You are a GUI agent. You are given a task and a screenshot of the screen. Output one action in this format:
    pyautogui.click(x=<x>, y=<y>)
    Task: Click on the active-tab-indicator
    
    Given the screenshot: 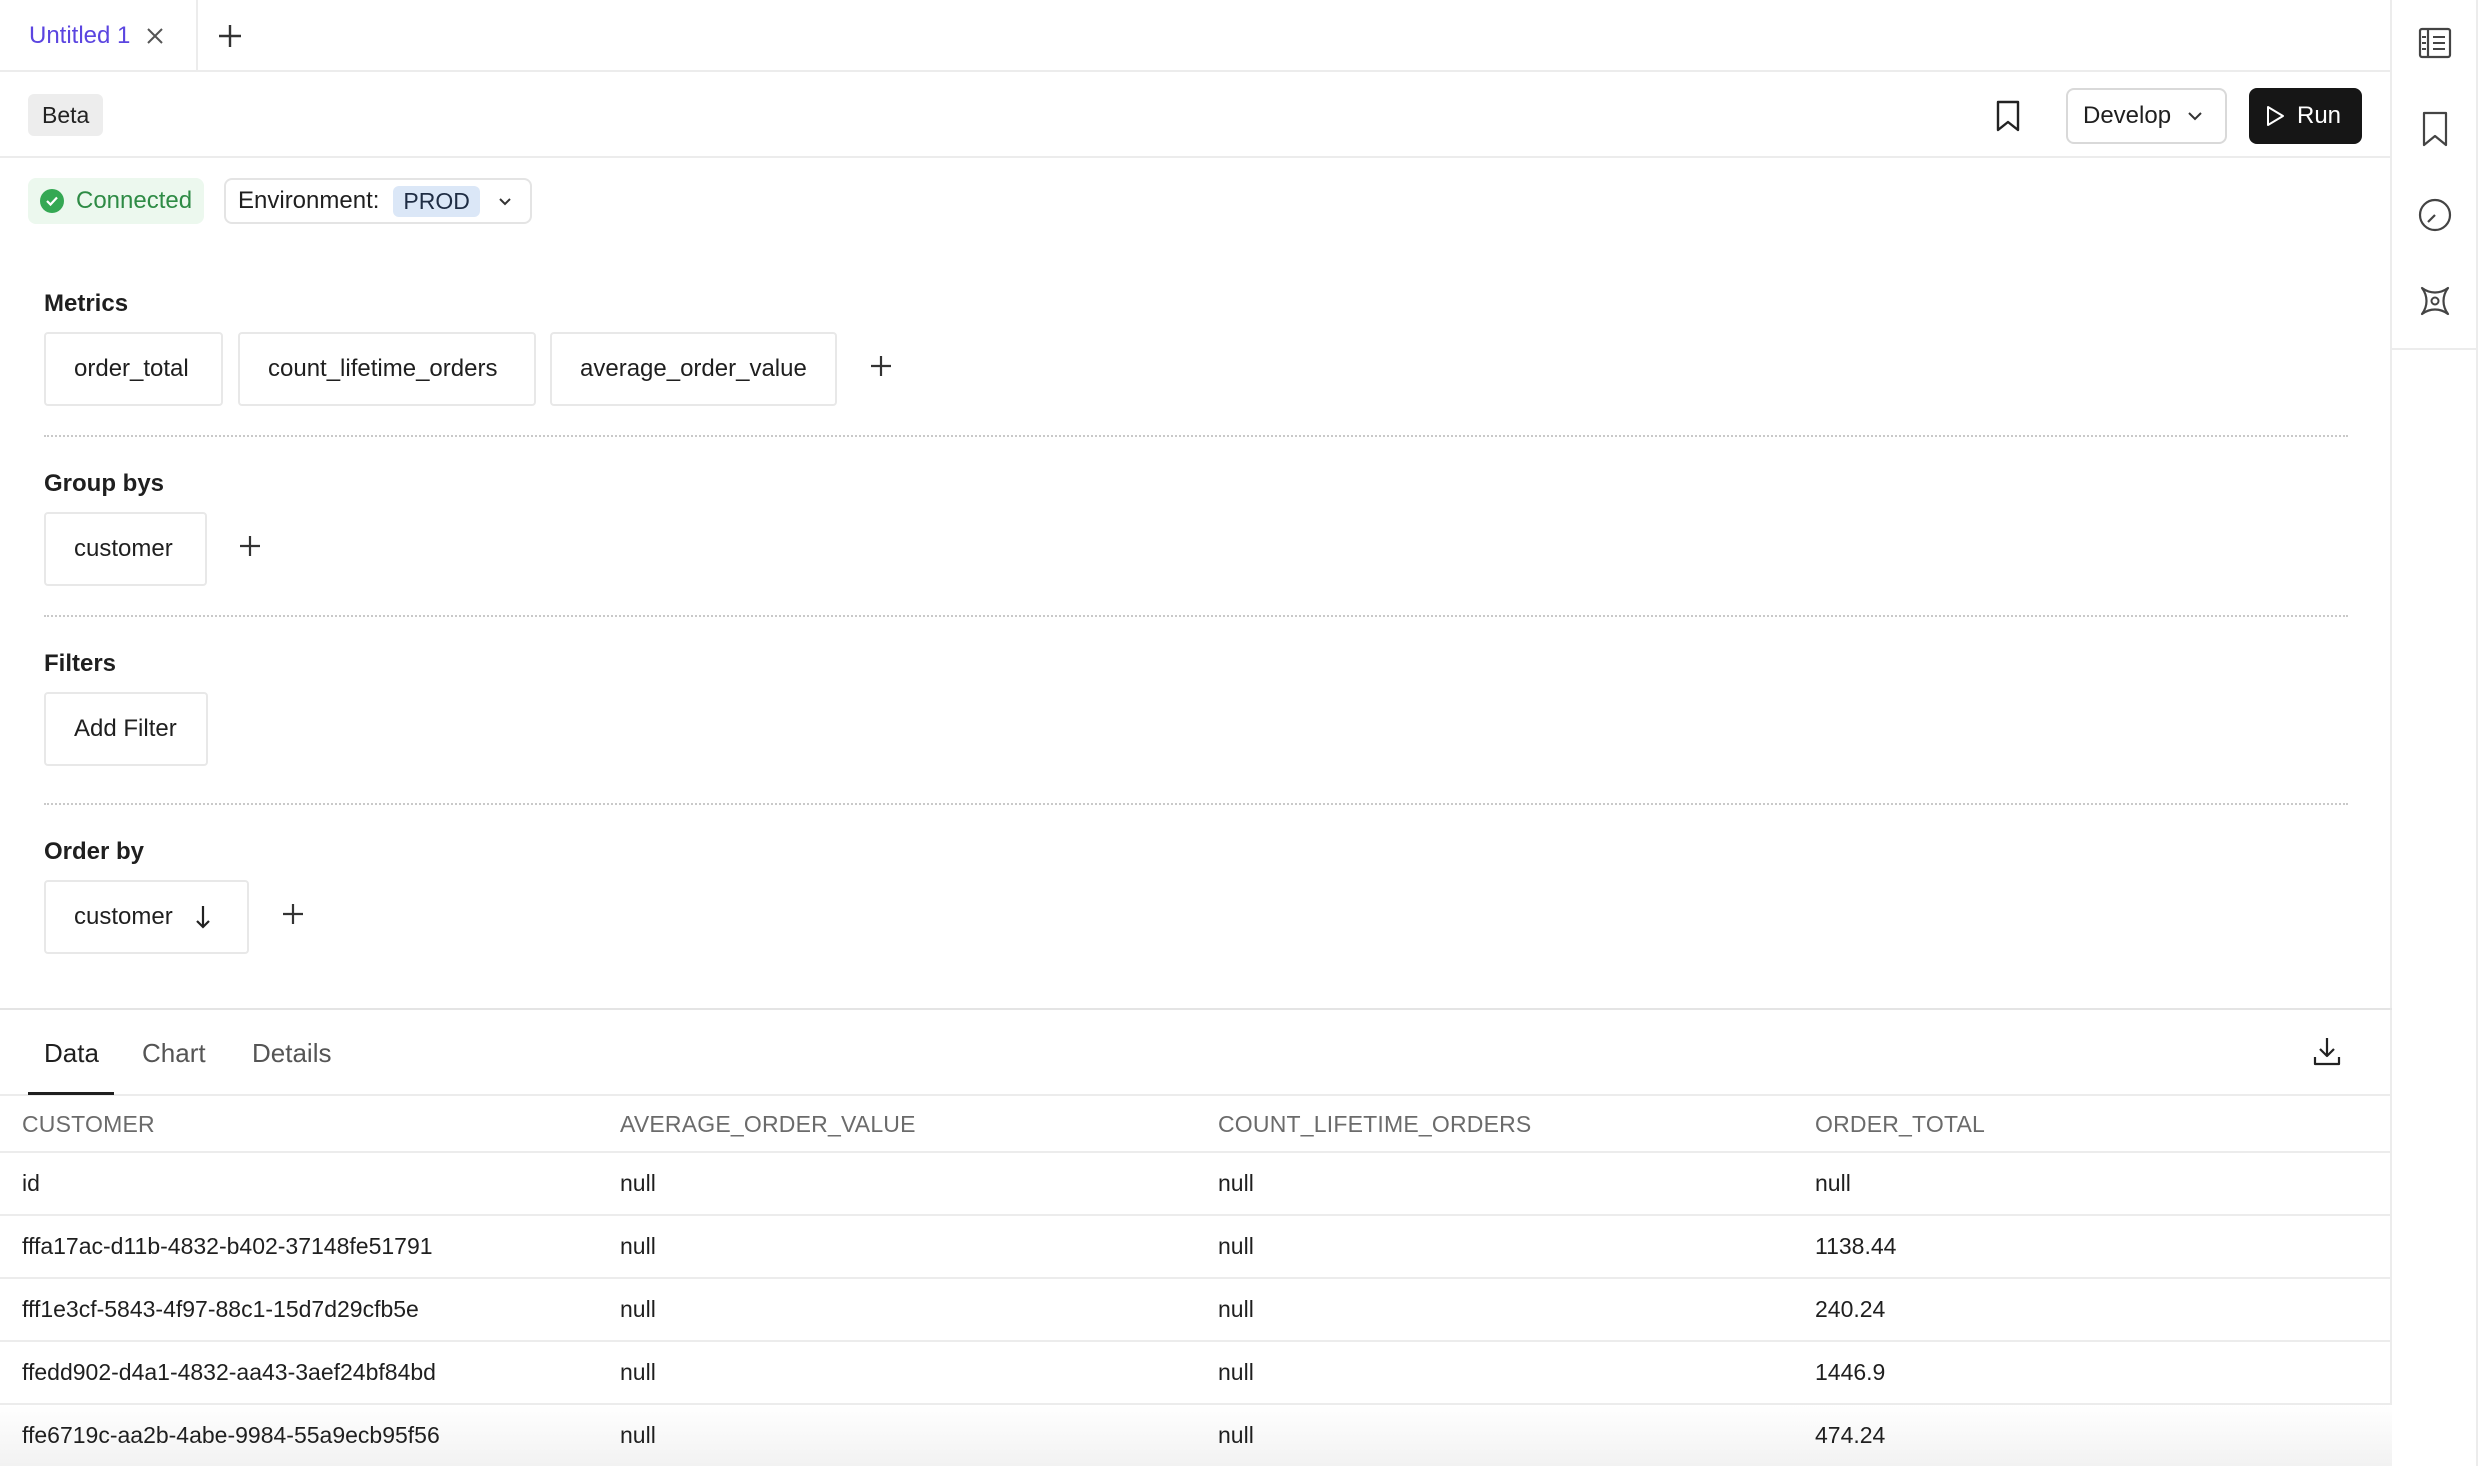 What is the action you would take?
    pyautogui.click(x=71, y=1093)
    